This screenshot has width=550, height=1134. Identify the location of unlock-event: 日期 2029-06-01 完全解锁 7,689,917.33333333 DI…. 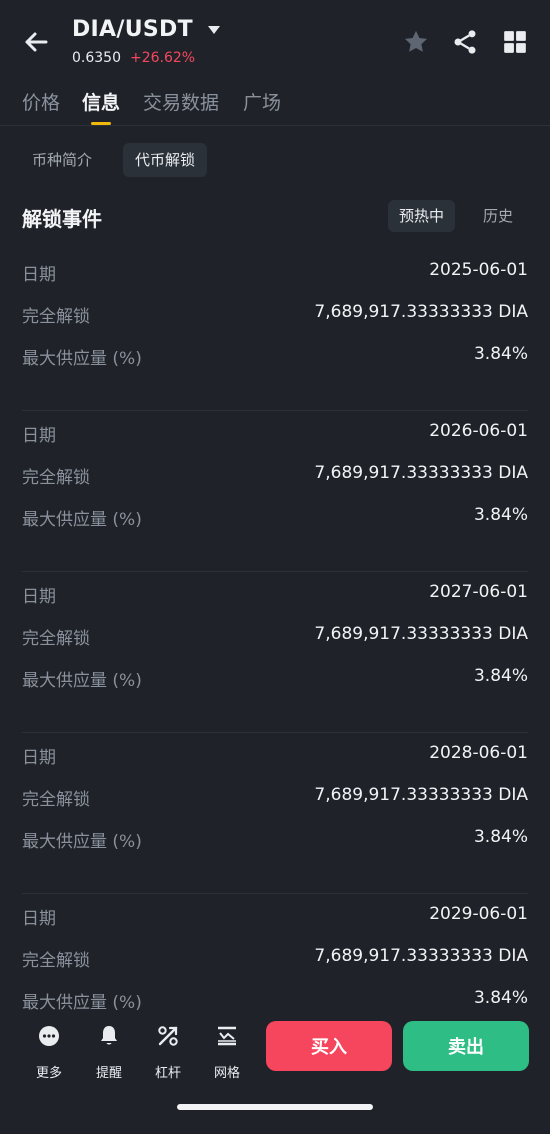
(275, 953).